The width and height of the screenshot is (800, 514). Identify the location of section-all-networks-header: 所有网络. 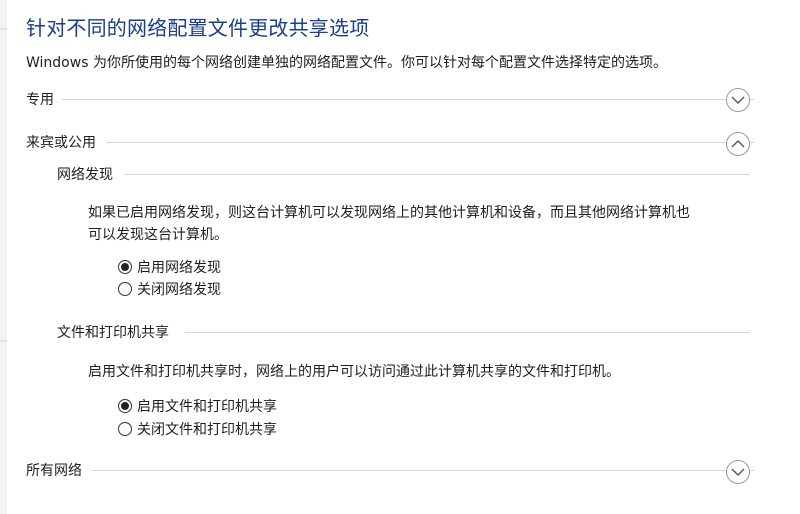
(390, 470).